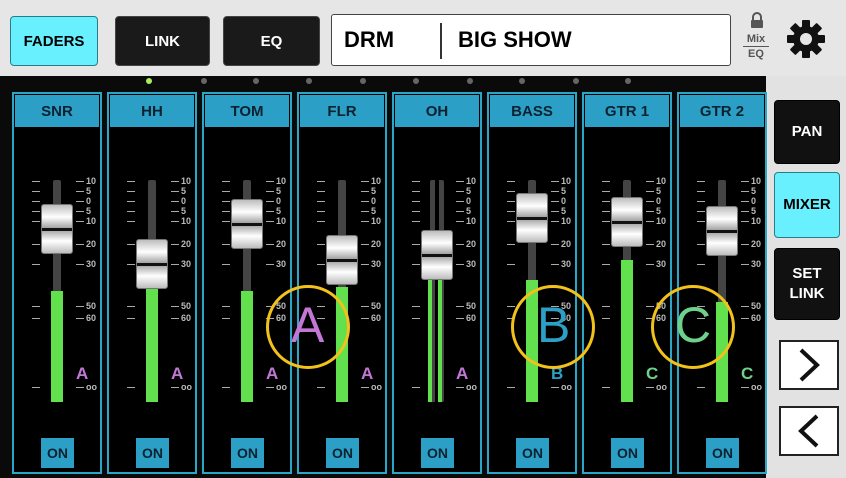  What do you see at coordinates (369, 39) in the screenshot?
I see `show-short-name: DRM` at bounding box center [369, 39].